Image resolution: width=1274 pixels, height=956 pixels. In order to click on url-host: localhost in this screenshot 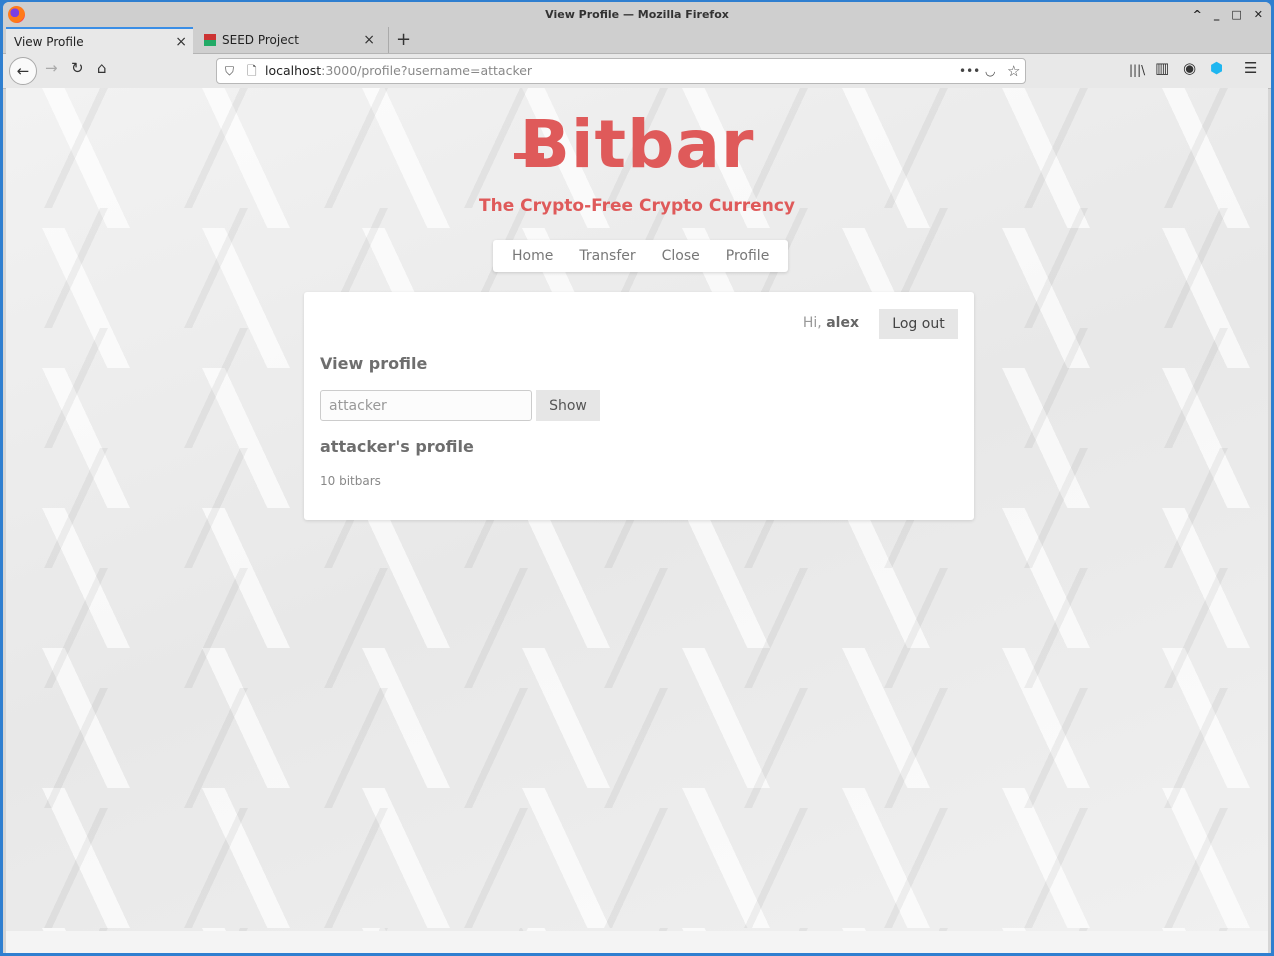, I will do `click(293, 70)`.